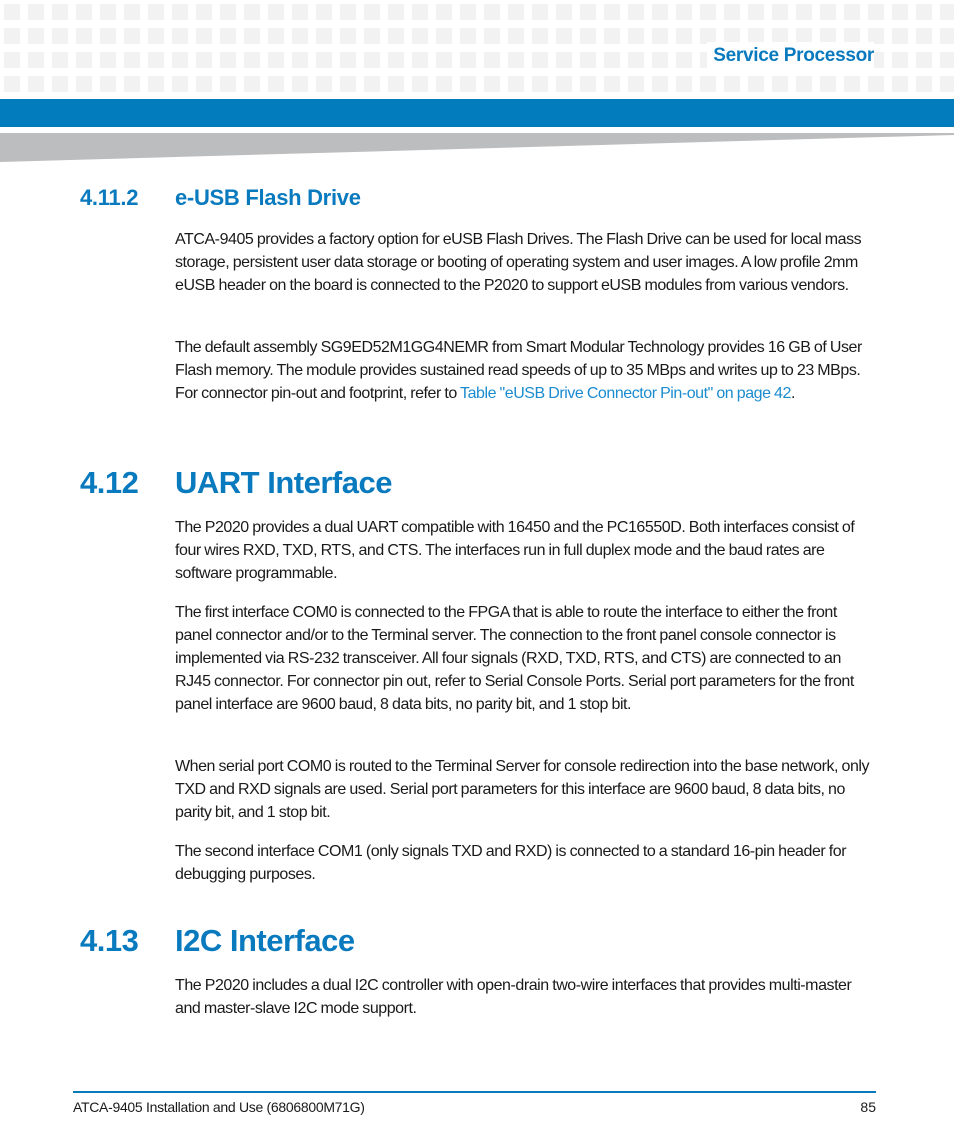  I want to click on section-title: I2C Interface, so click(265, 940).